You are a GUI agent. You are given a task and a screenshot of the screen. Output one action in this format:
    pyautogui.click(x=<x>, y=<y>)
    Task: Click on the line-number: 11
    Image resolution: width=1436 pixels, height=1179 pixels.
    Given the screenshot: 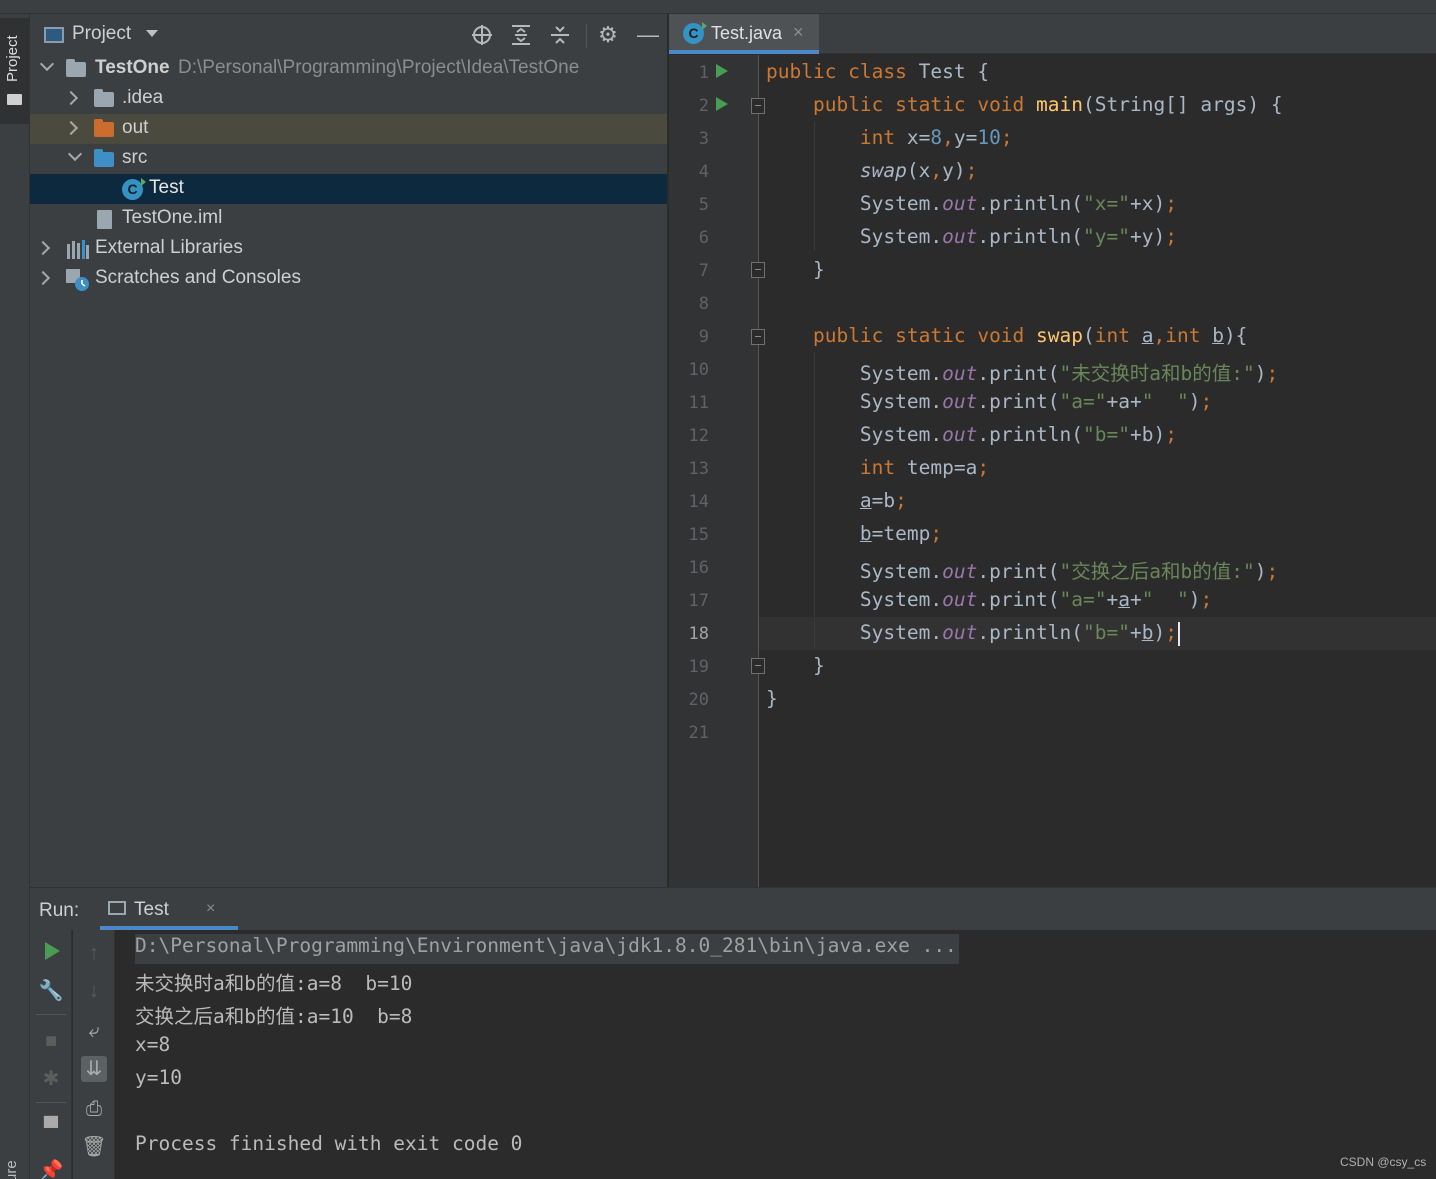 What is the action you would take?
    pyautogui.click(x=698, y=403)
    